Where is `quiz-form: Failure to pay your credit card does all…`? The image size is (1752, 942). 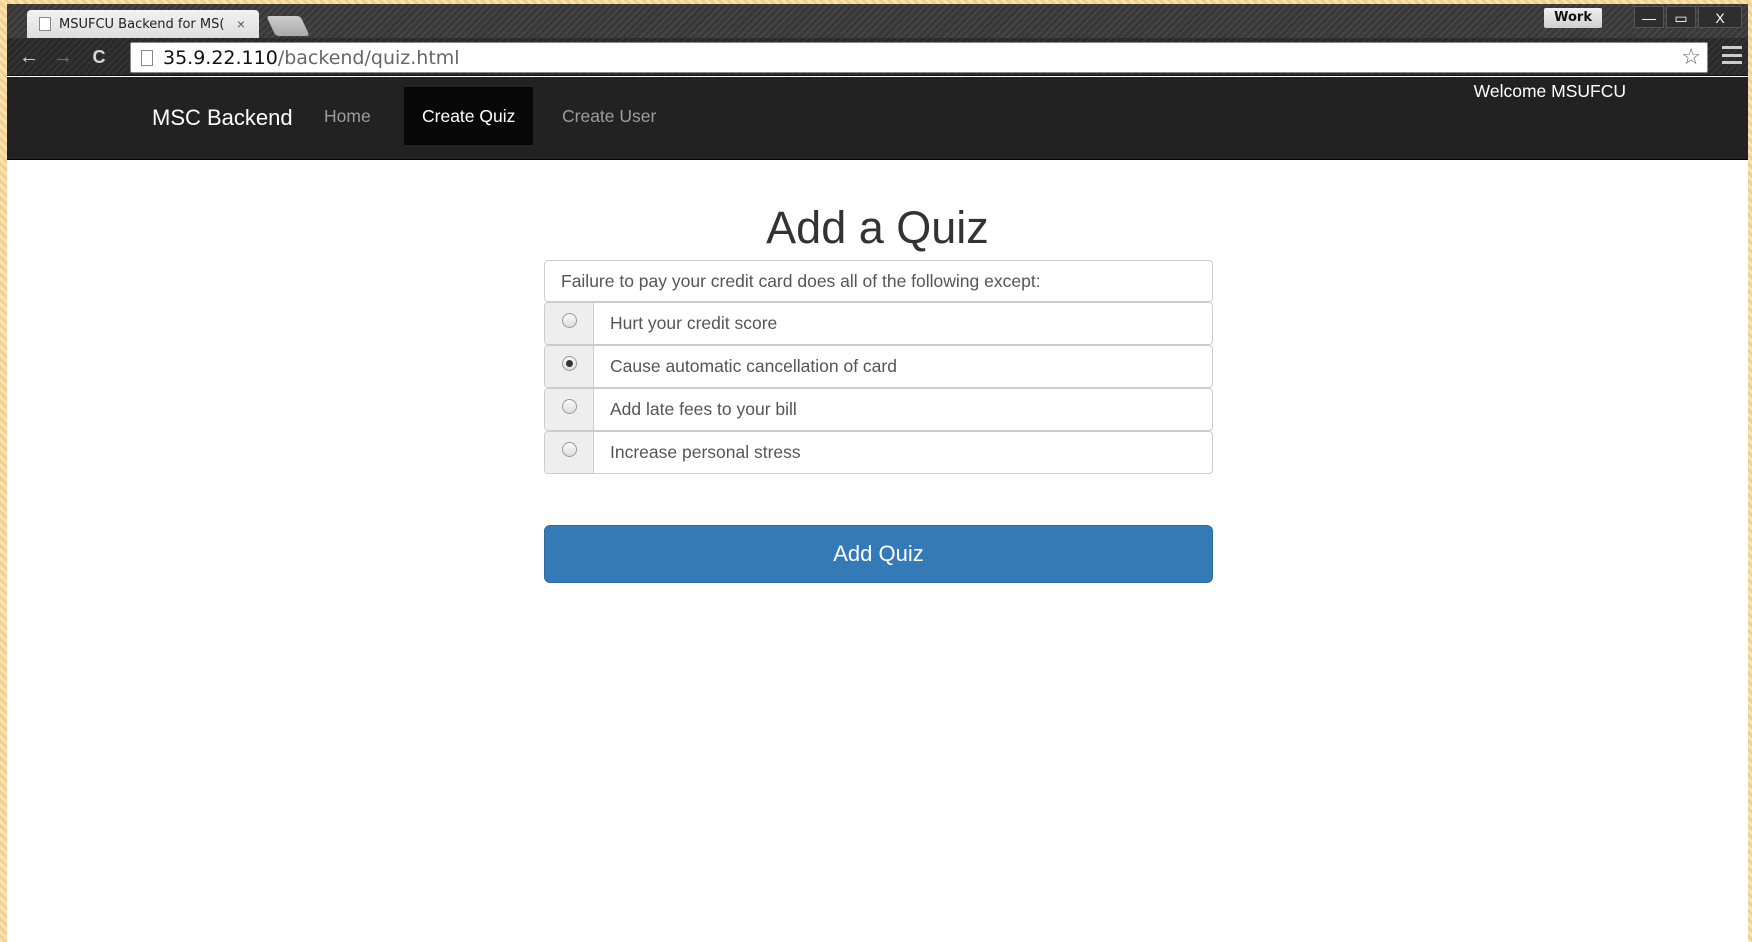 quiz-form: Failure to pay your credit card does all… is located at coordinates (878, 421).